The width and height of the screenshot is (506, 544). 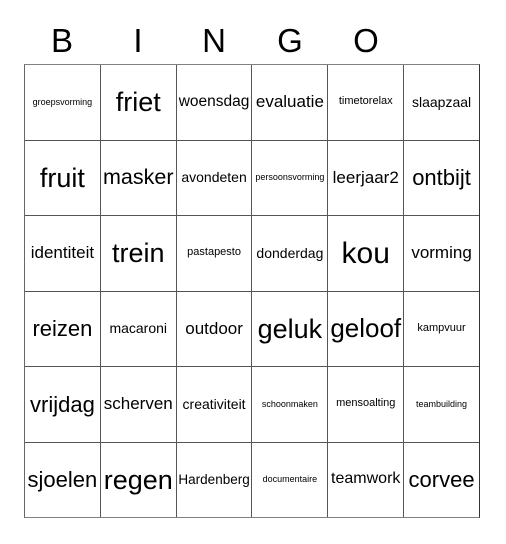 I want to click on bingo-header-letter-1: I, so click(x=138, y=40).